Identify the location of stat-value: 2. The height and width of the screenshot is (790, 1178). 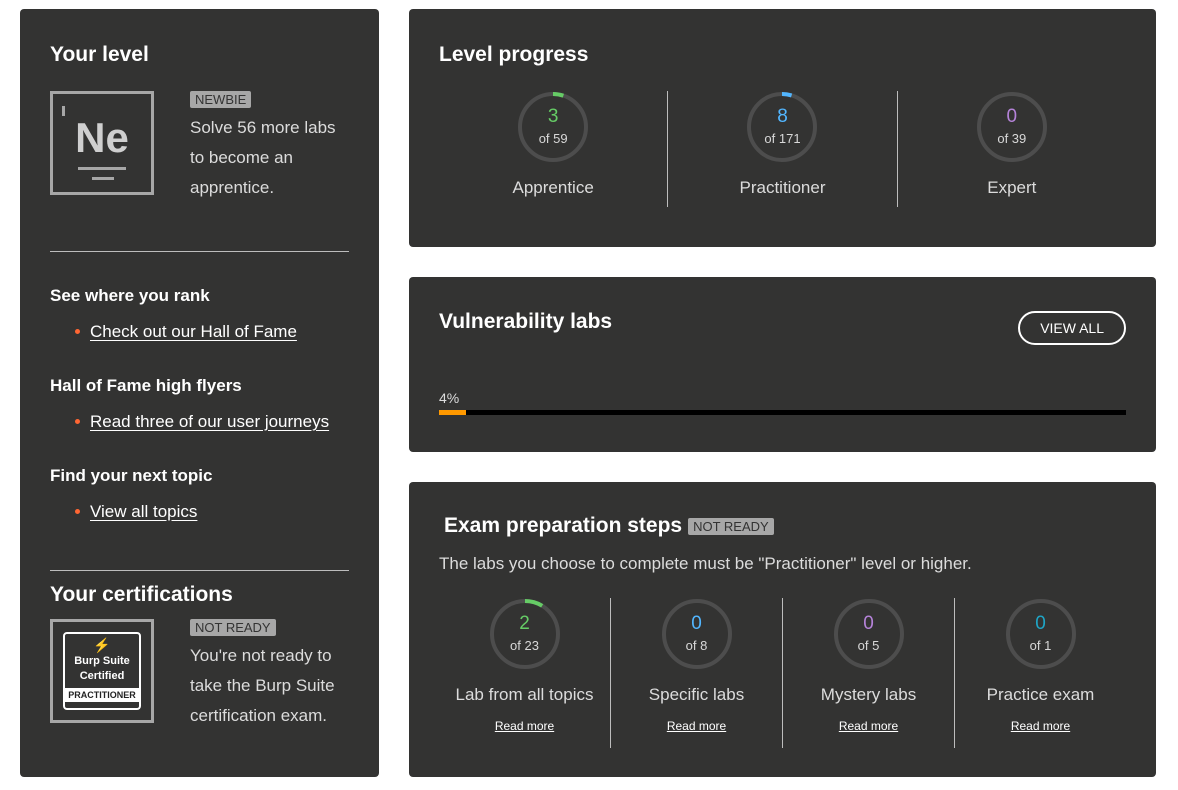
(524, 623).